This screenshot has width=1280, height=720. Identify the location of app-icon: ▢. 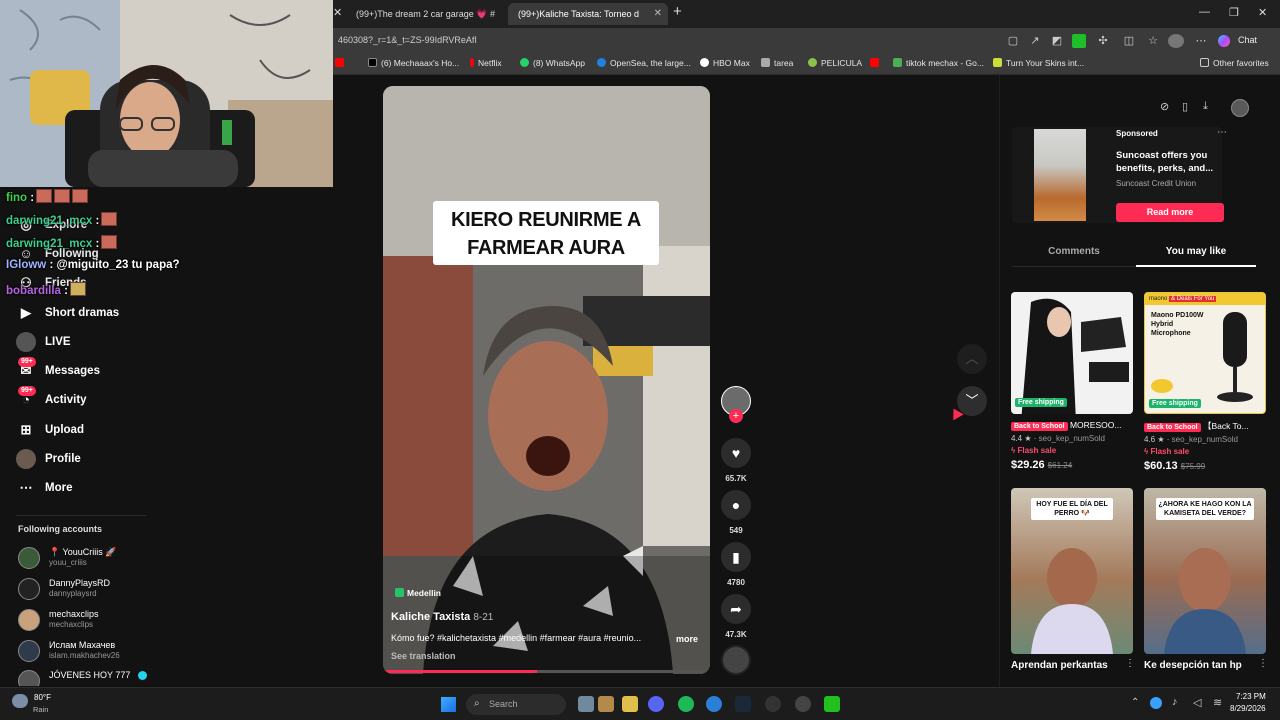
(1013, 41).